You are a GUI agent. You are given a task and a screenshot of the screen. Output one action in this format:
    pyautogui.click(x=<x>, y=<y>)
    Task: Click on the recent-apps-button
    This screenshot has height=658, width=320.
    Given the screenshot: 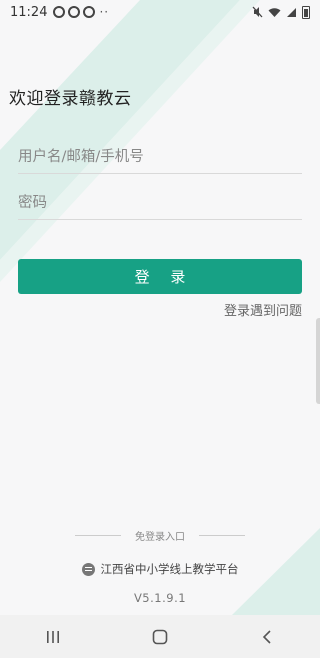 What is the action you would take?
    pyautogui.click(x=53, y=637)
    